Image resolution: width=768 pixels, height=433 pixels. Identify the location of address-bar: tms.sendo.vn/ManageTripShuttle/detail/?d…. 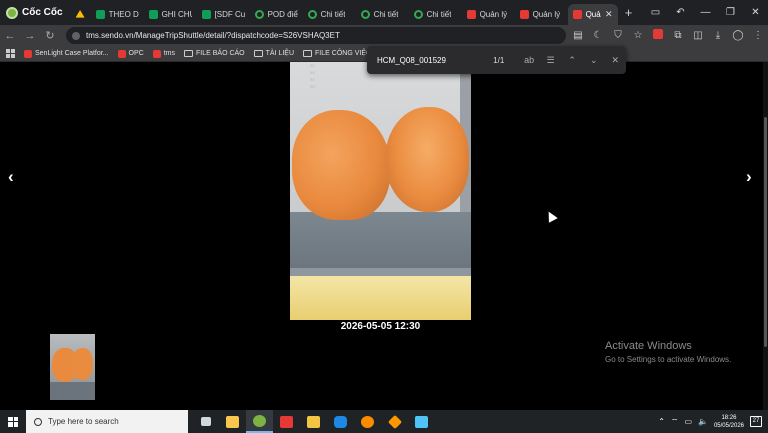
(316, 35).